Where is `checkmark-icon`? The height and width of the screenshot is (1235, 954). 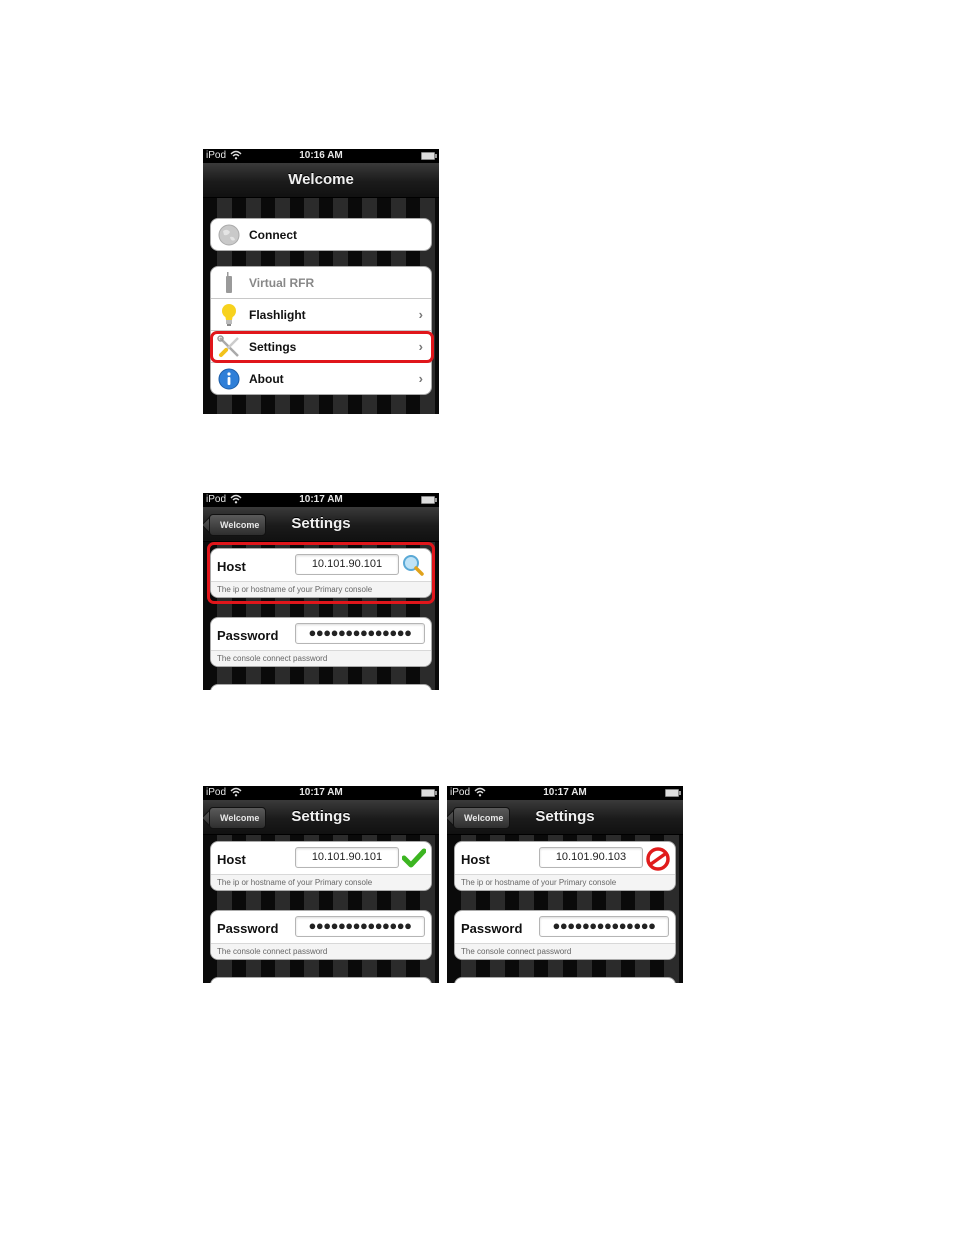 checkmark-icon is located at coordinates (414, 858).